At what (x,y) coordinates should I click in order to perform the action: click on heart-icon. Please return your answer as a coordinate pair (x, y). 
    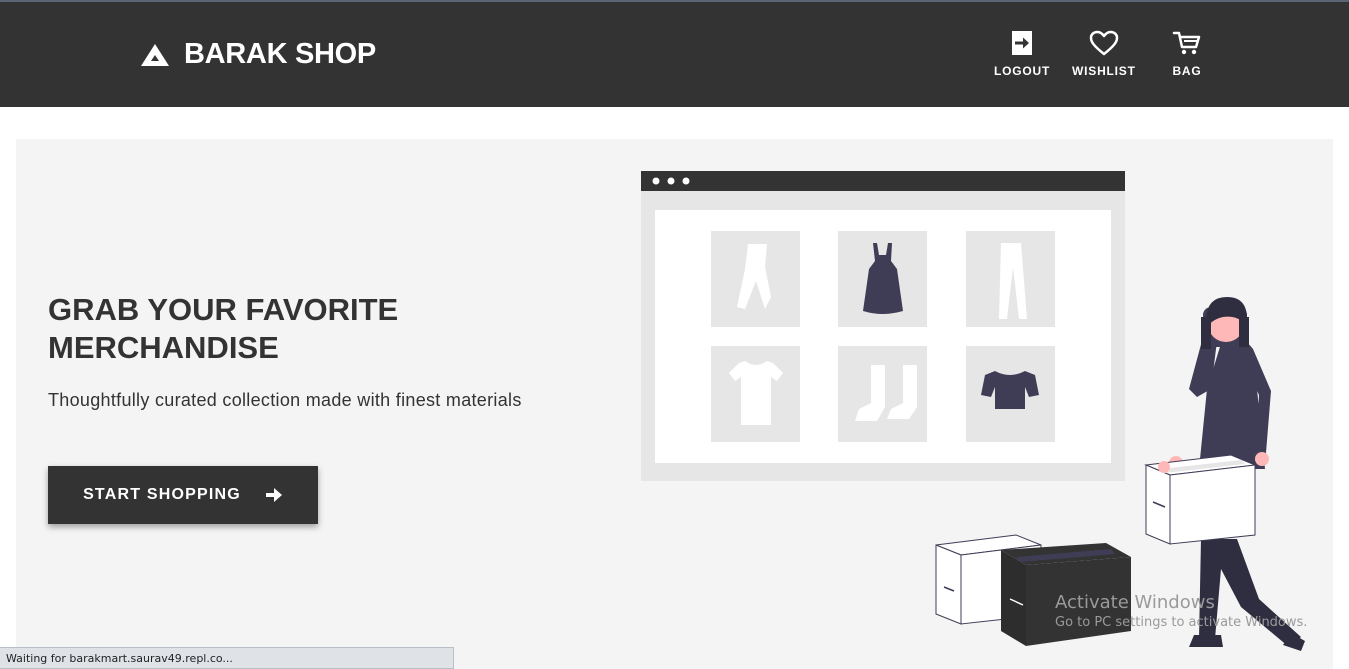
    Looking at the image, I should click on (1104, 43).